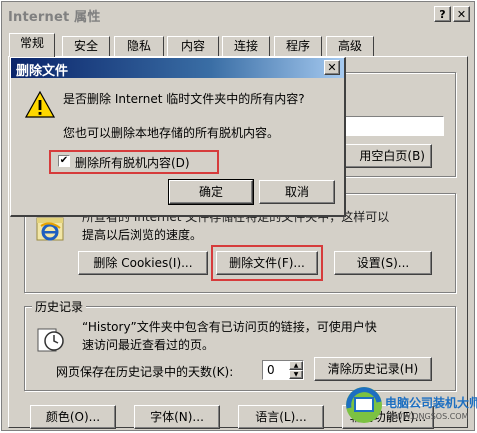 The height and width of the screenshot is (433, 477). Describe the element at coordinates (171, 133) in the screenshot. I see `dialog-message-line2: 您也可以删除本地存储的所有脱机内容。` at that location.